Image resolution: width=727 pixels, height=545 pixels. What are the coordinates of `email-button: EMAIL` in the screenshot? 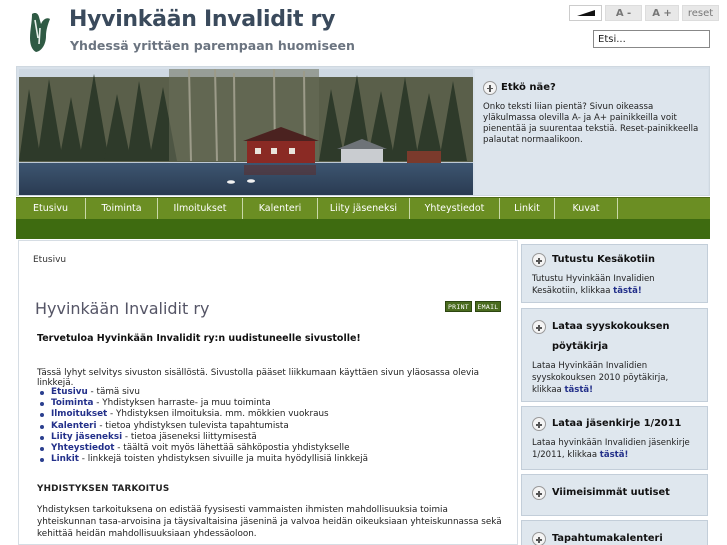 It's located at (488, 306).